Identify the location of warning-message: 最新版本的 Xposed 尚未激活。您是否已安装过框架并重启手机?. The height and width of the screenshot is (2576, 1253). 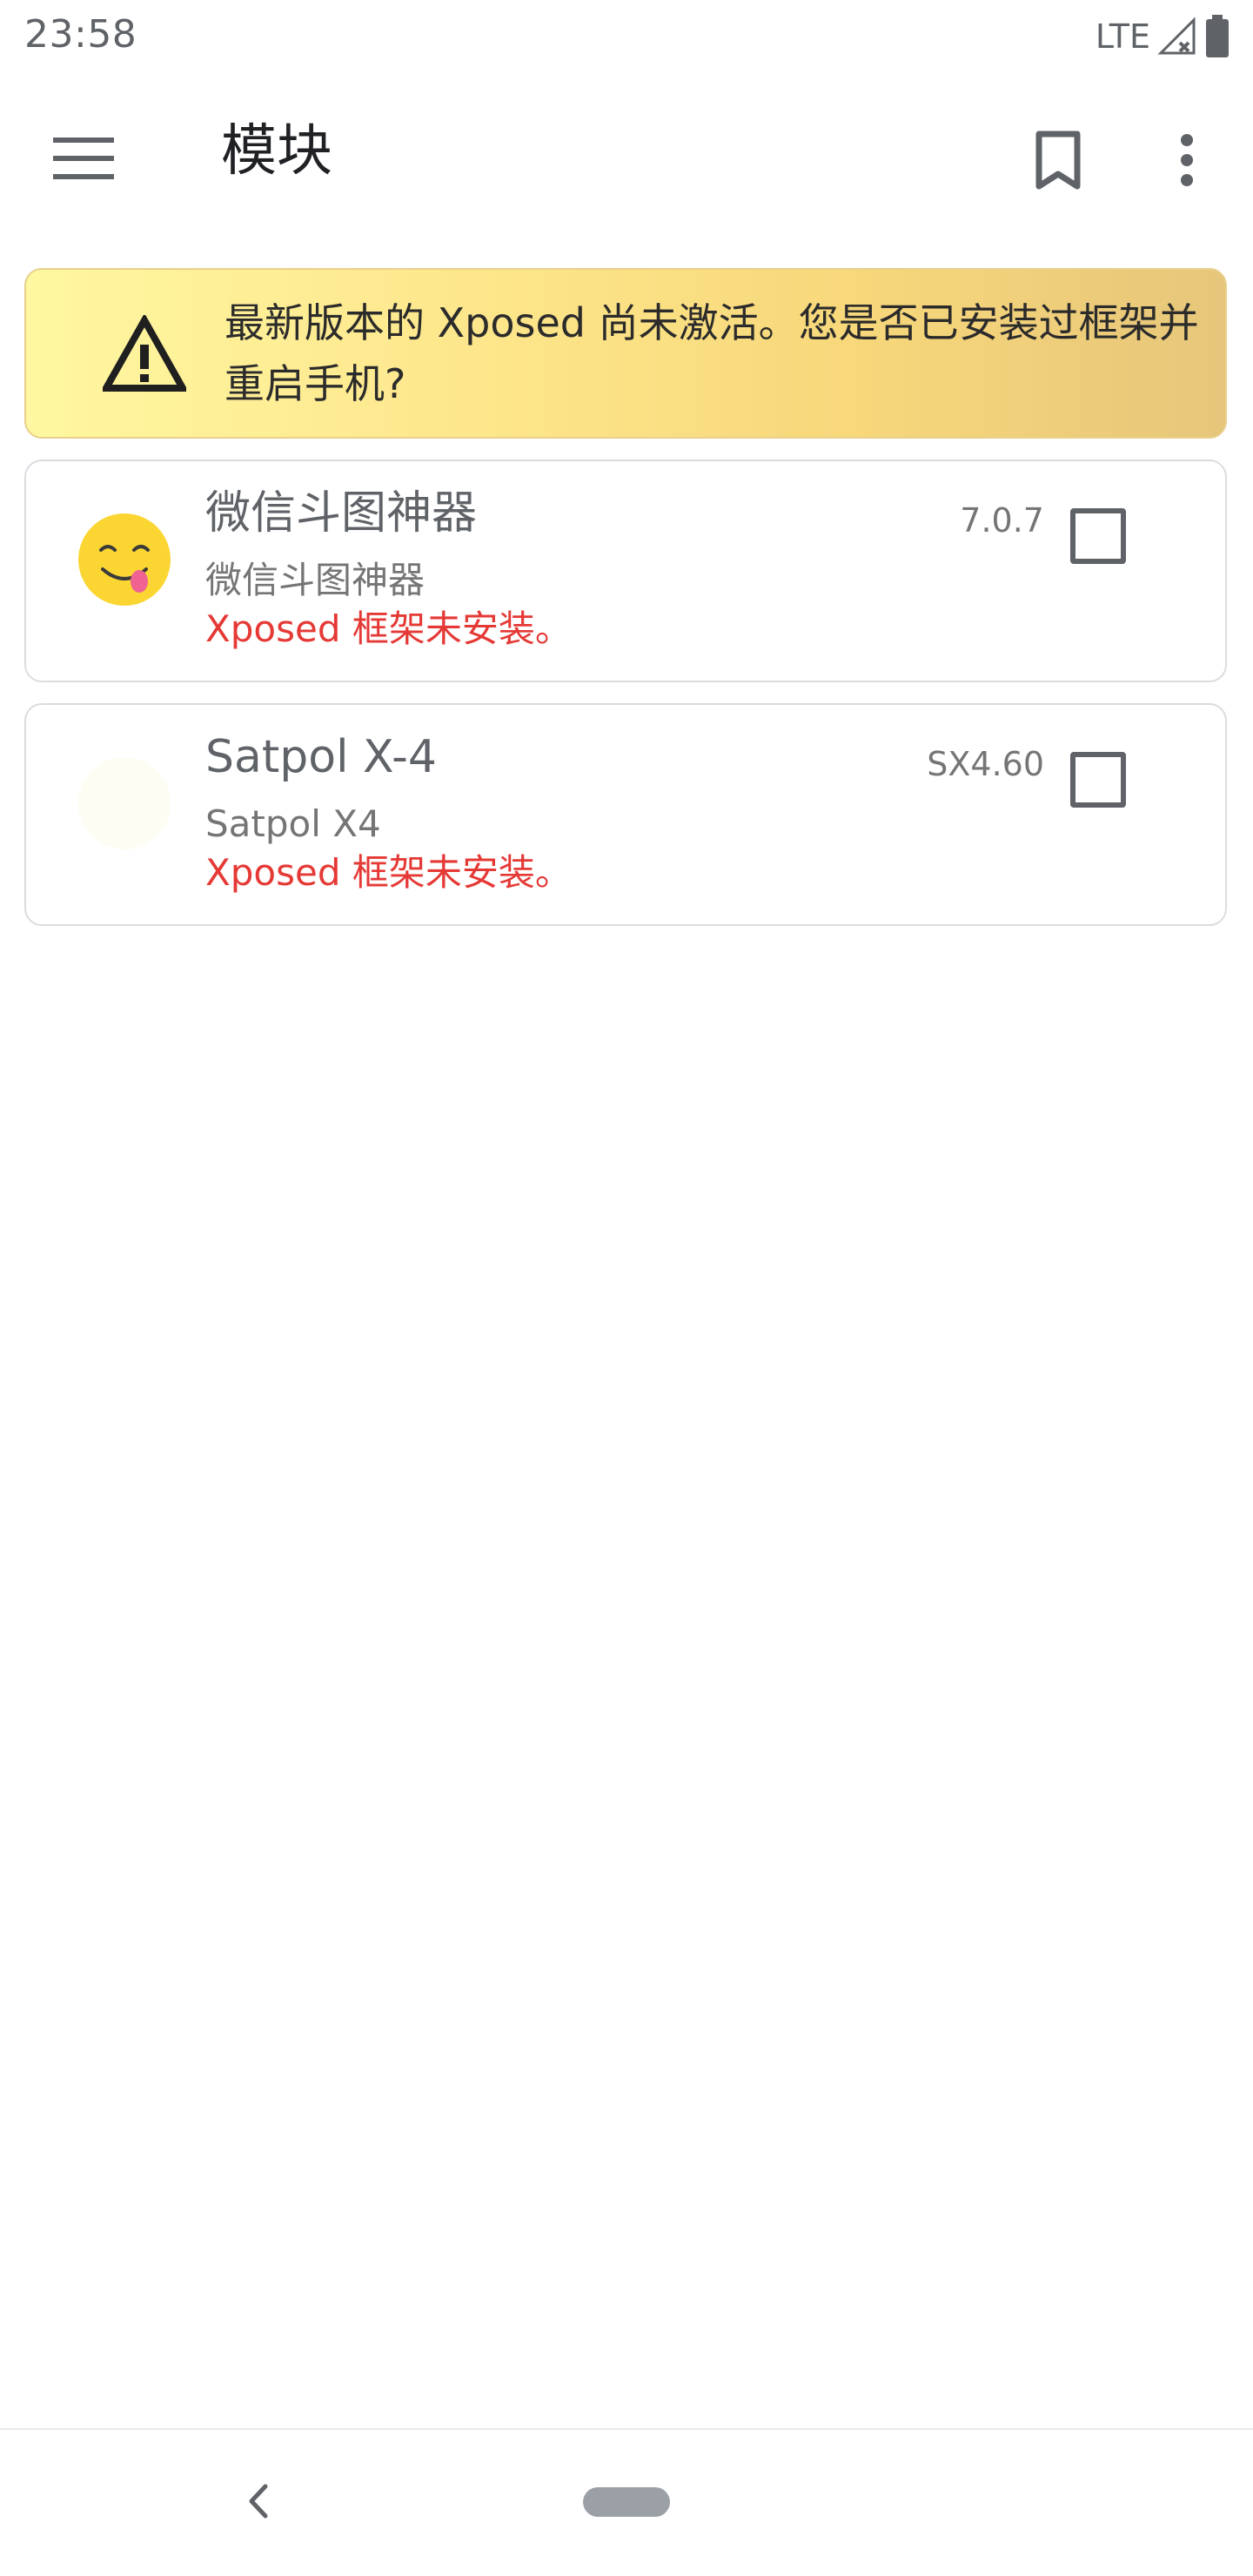
(711, 353).